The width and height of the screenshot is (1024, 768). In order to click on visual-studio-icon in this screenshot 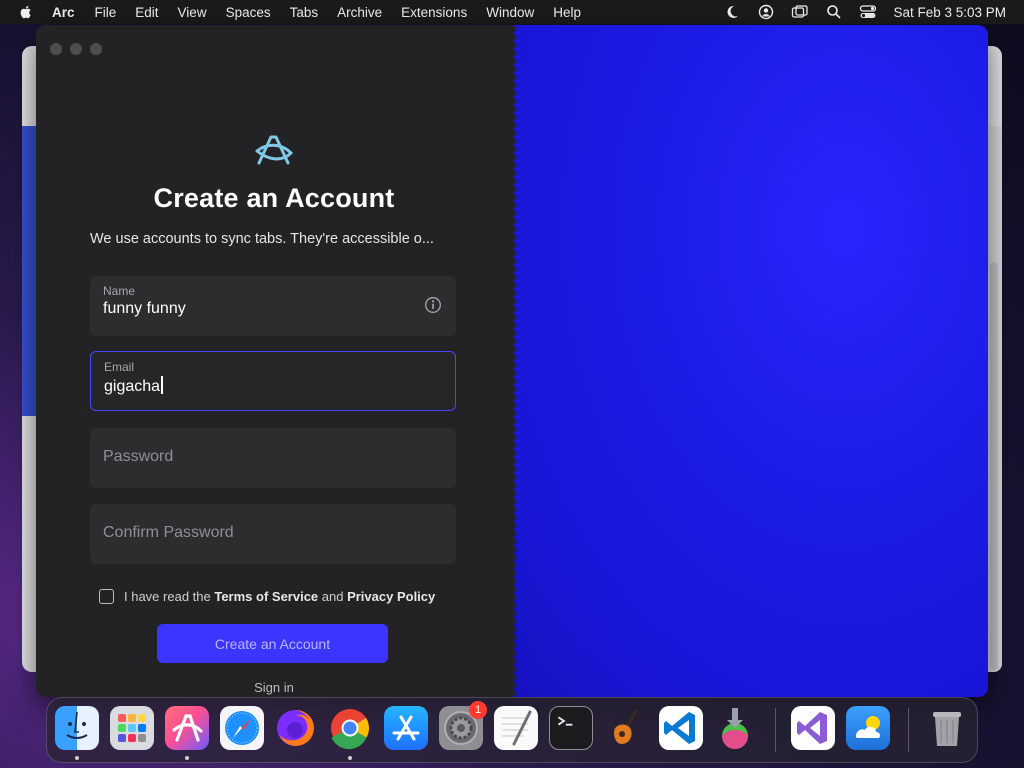, I will do `click(813, 728)`.